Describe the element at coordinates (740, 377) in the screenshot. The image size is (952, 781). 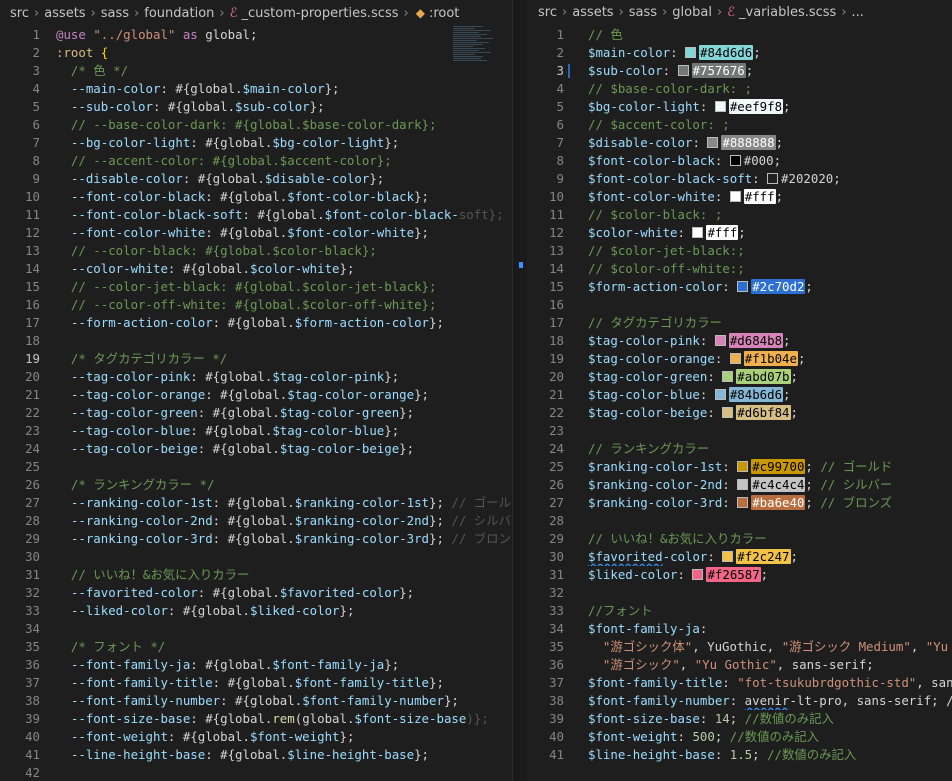
I see `code-line: 20 $tag-color-green: #abd07b;` at that location.